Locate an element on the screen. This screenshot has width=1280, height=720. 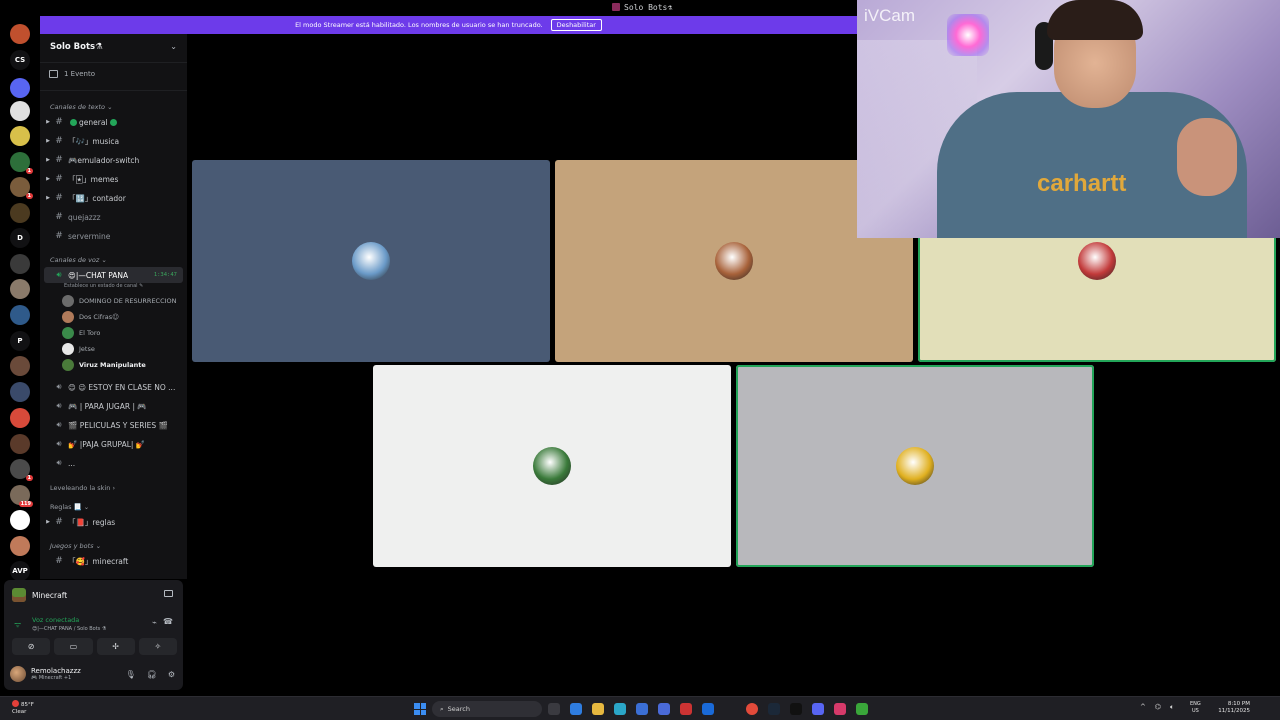
voice-user: El Toro is located at coordinates (81, 332).